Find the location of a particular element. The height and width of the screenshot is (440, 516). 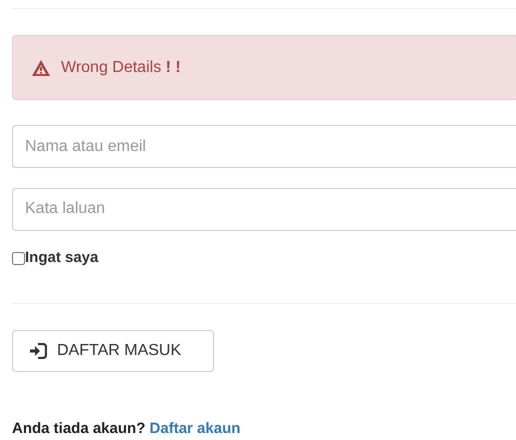

remember-label: Ingat saya is located at coordinates (61, 258).